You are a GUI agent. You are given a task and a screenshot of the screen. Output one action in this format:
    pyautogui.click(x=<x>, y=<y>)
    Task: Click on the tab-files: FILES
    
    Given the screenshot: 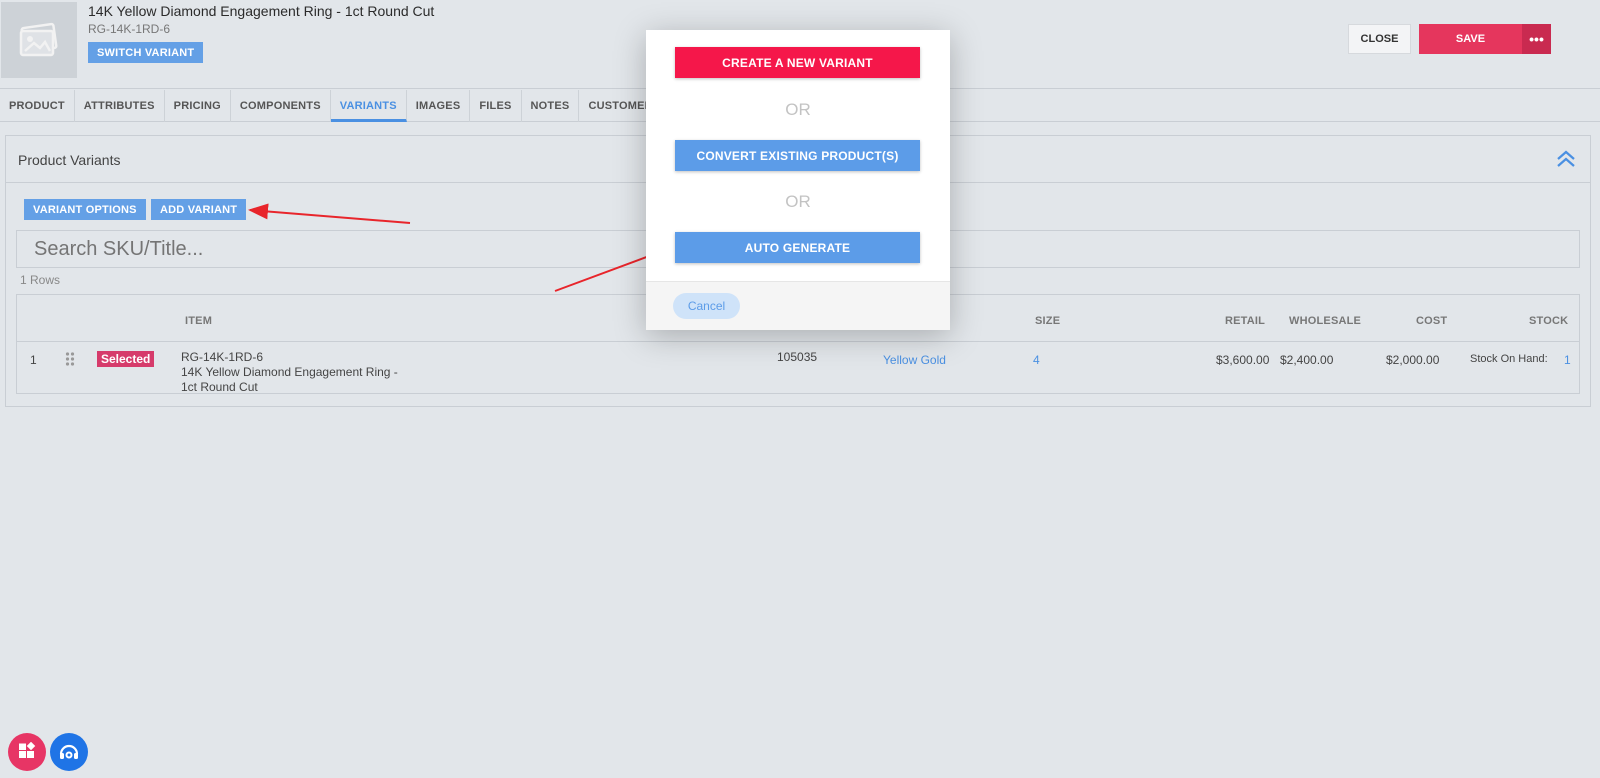 What is the action you would take?
    pyautogui.click(x=496, y=106)
    